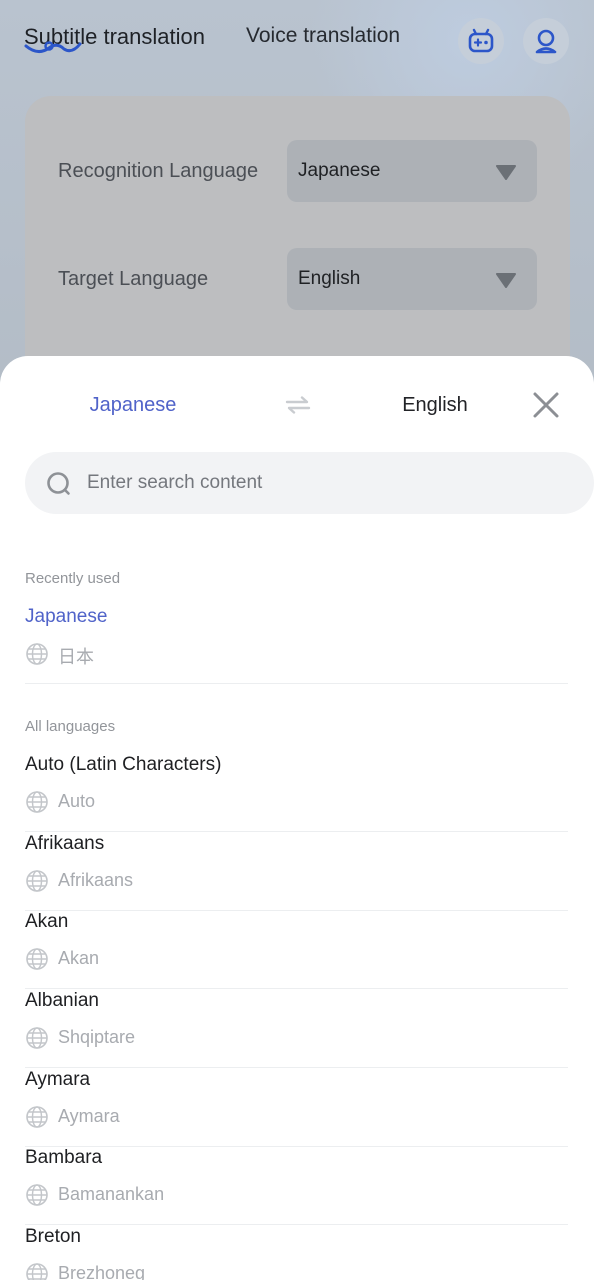  Describe the element at coordinates (296, 645) in the screenshot. I see `list-item-recent-japanese: Japanese 日本` at that location.